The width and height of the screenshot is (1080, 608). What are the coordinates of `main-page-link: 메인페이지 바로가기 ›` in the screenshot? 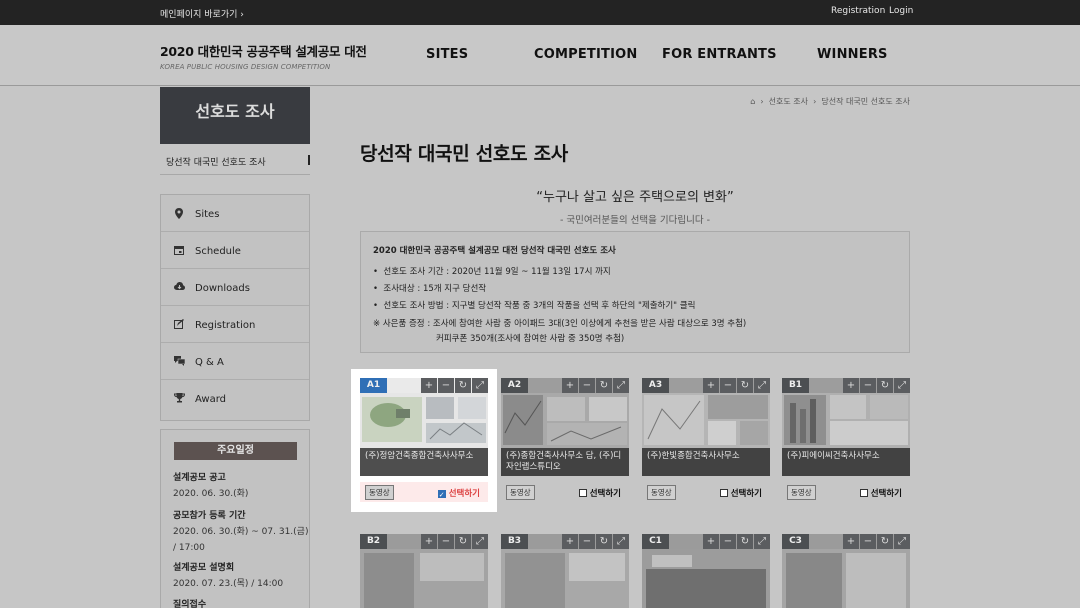 It's located at (202, 13).